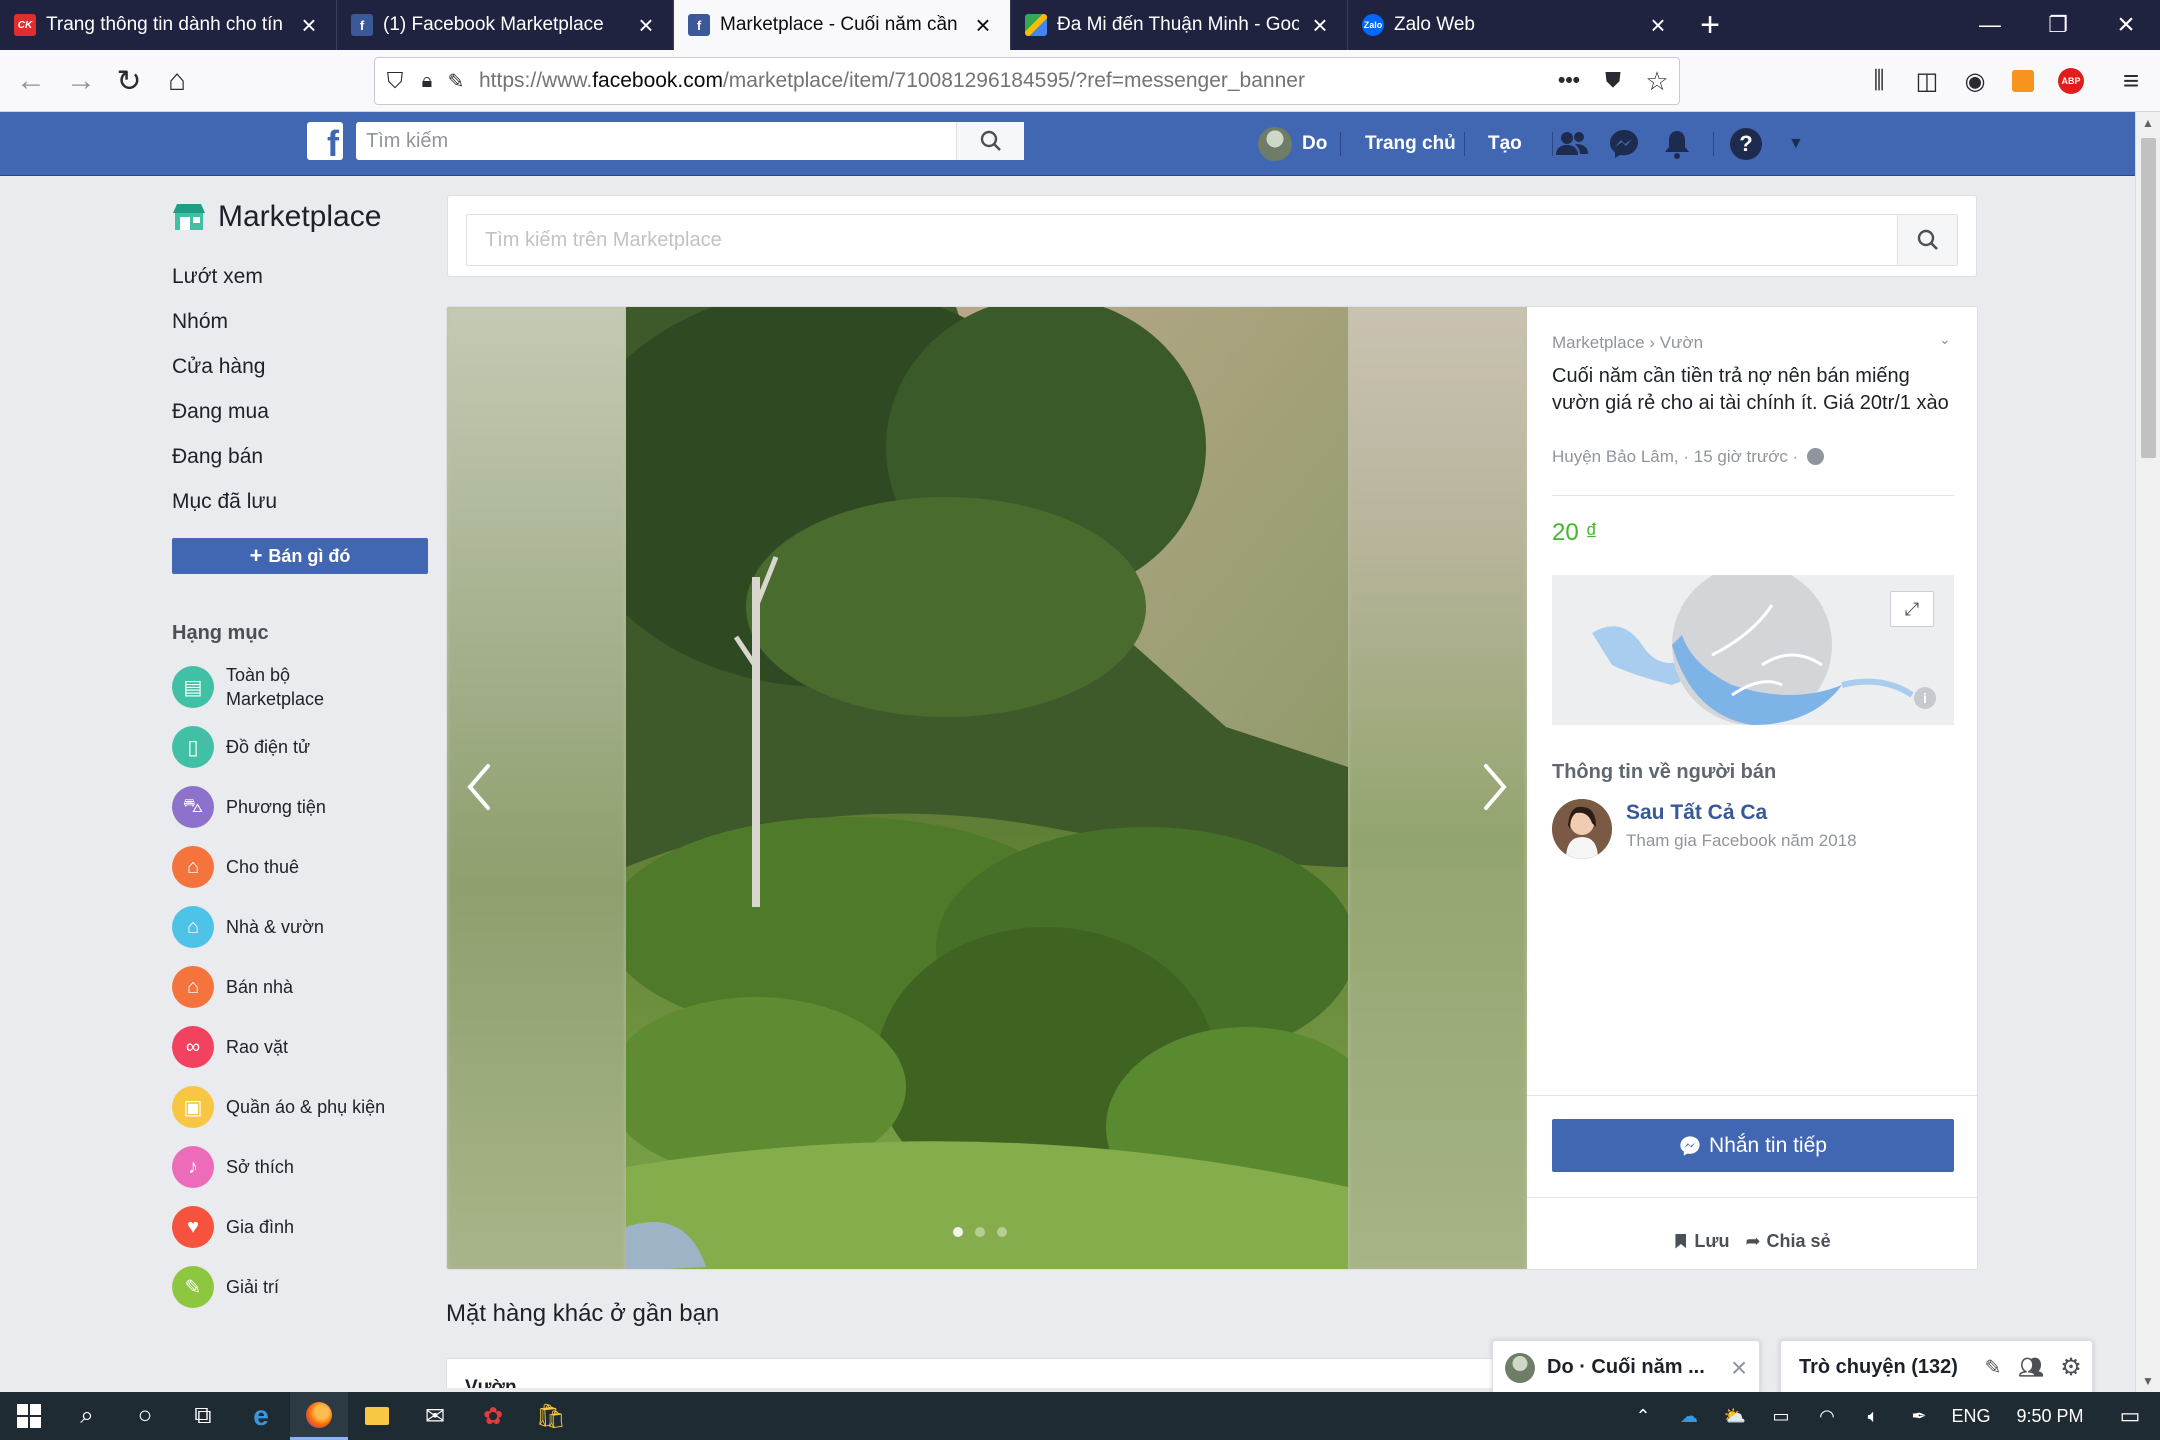 This screenshot has height=1440, width=2160. Describe the element at coordinates (1927, 81) in the screenshot. I see `sidebar-icon: ◫` at that location.